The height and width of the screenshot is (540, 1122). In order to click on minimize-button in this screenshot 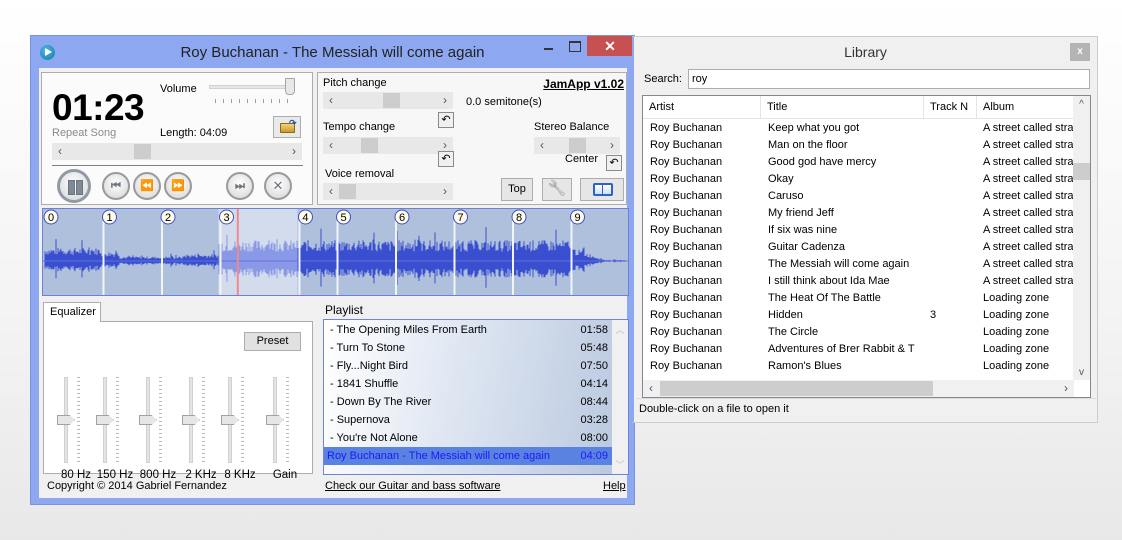, I will do `click(548, 46)`.